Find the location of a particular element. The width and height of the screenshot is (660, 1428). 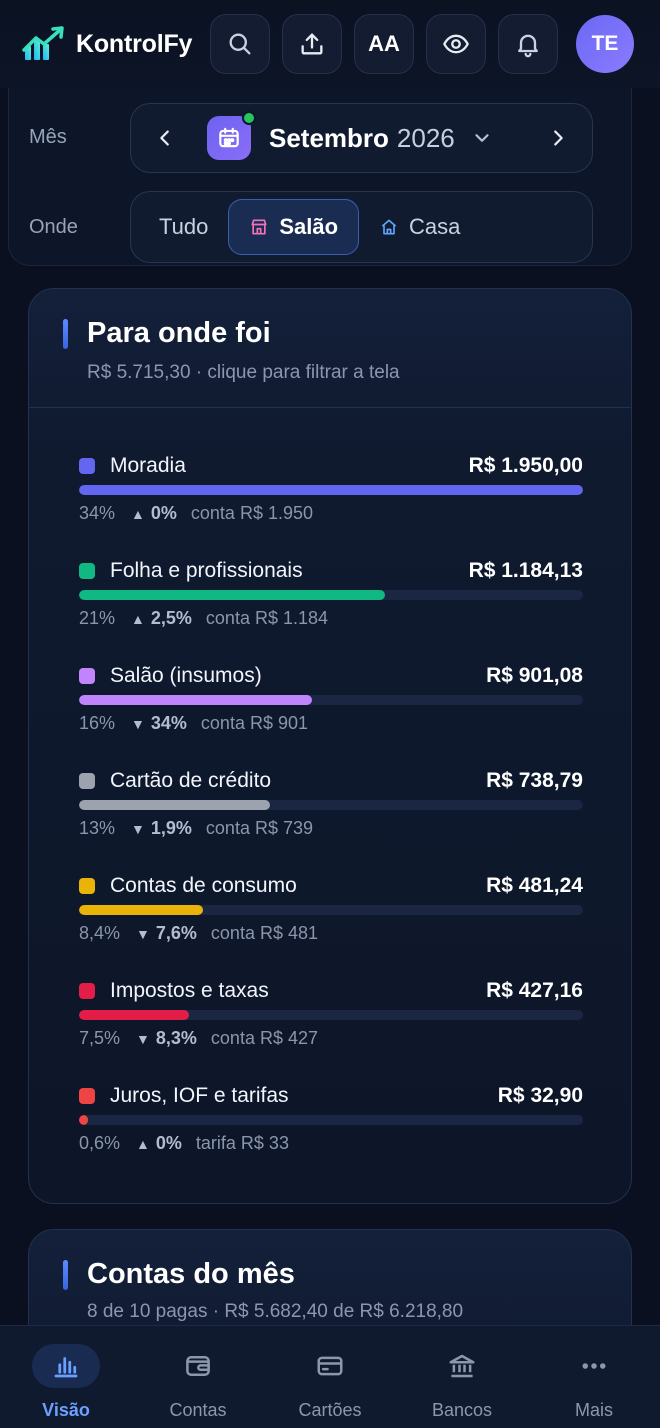

logo-icon is located at coordinates (43, 43).